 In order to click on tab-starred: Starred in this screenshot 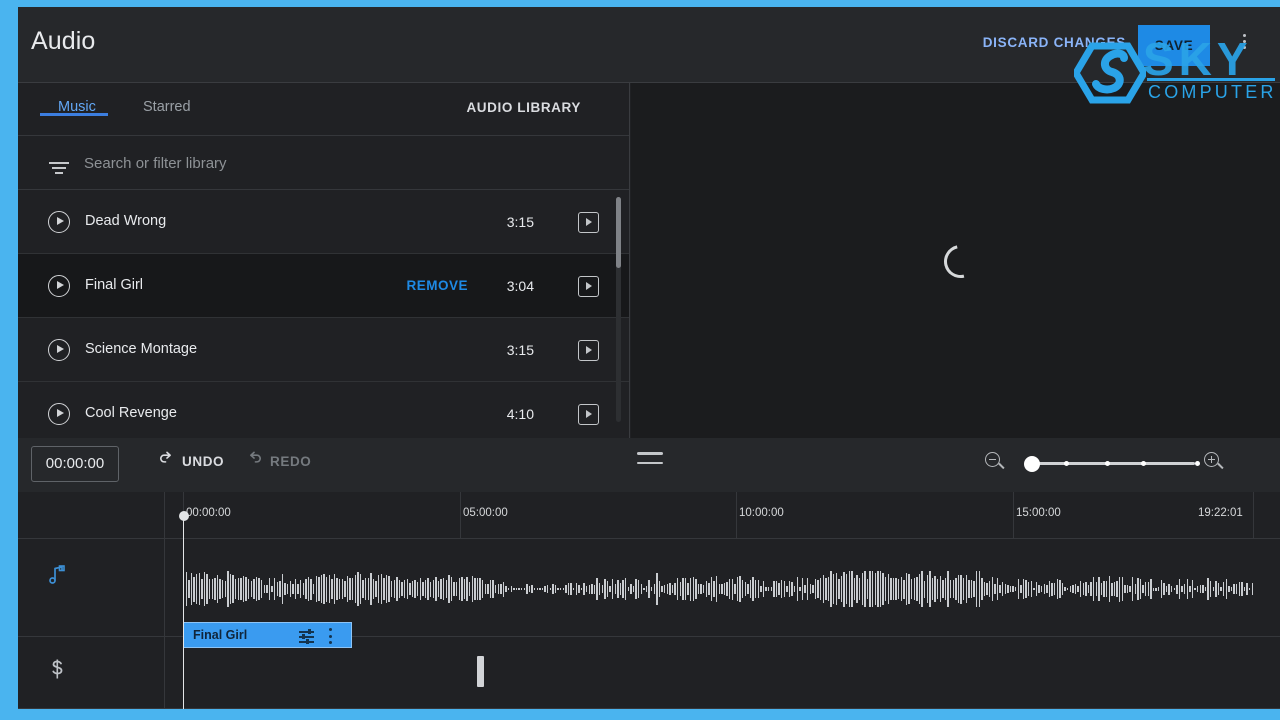, I will do `click(167, 107)`.